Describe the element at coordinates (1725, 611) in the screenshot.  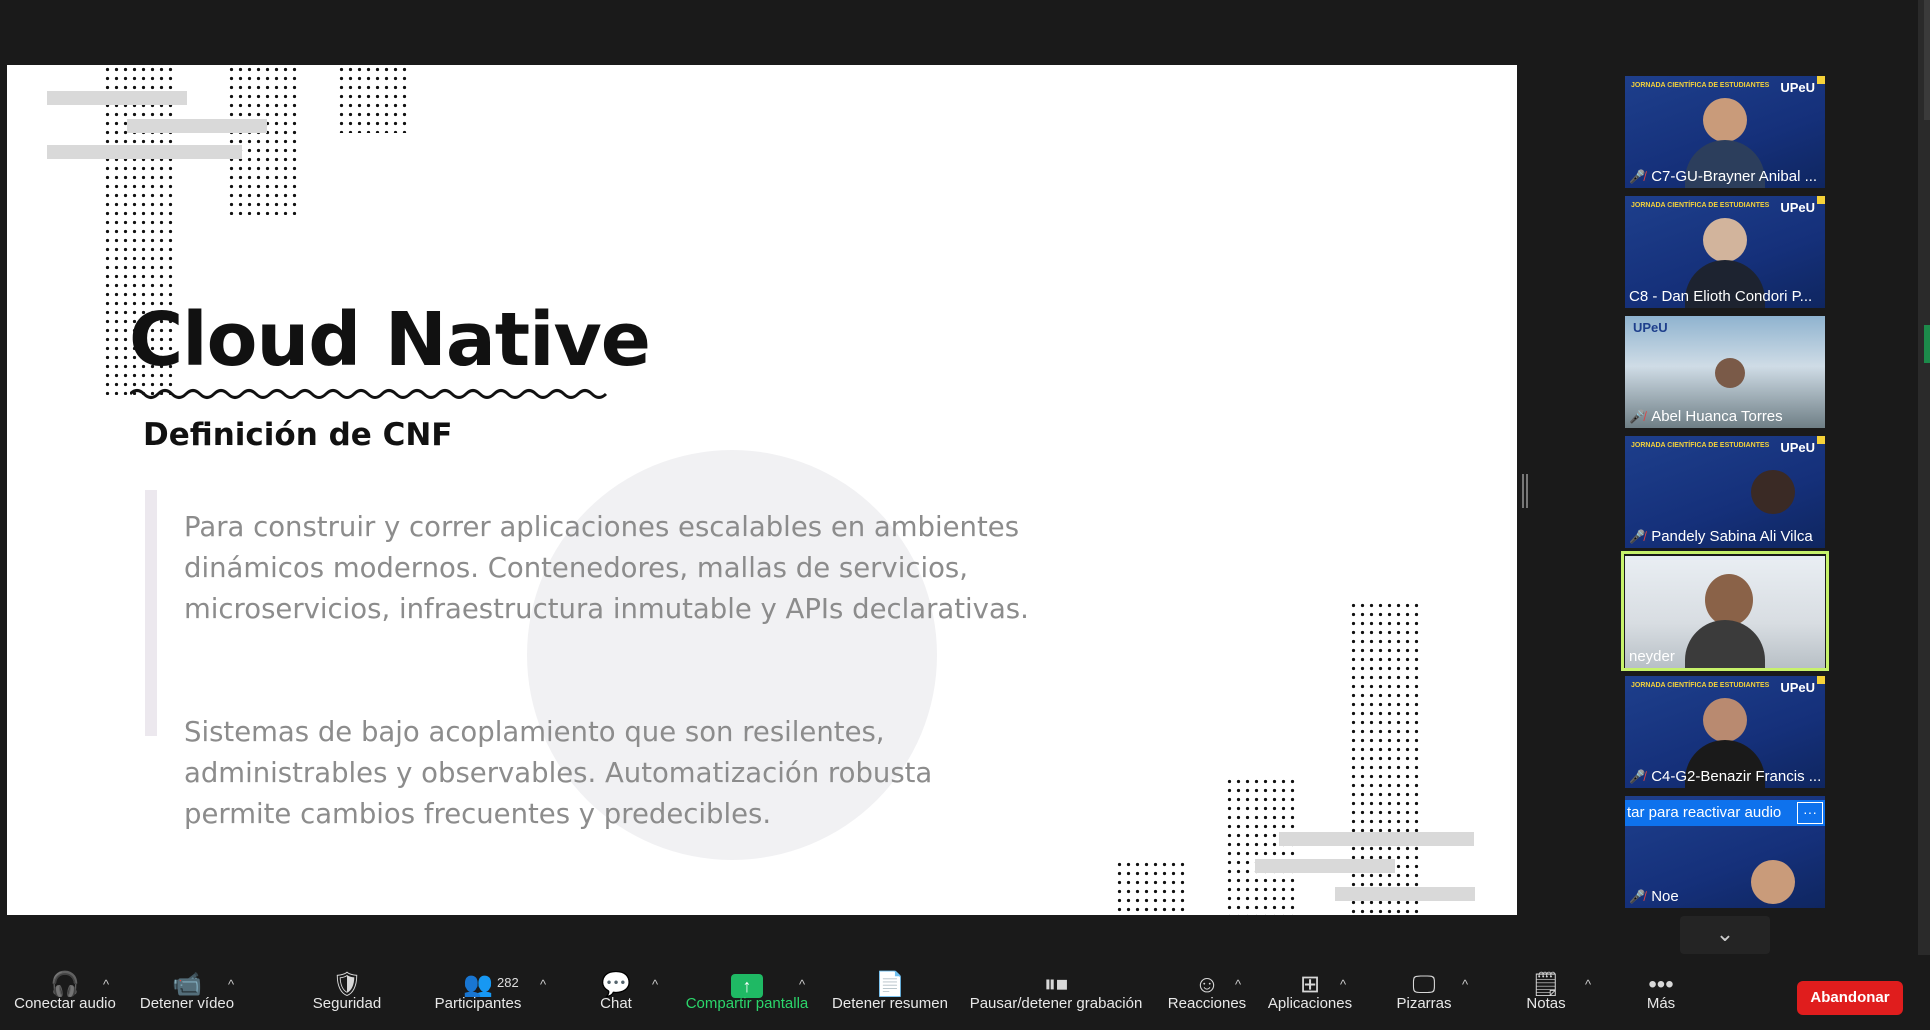
I see `active-speaker-border` at that location.